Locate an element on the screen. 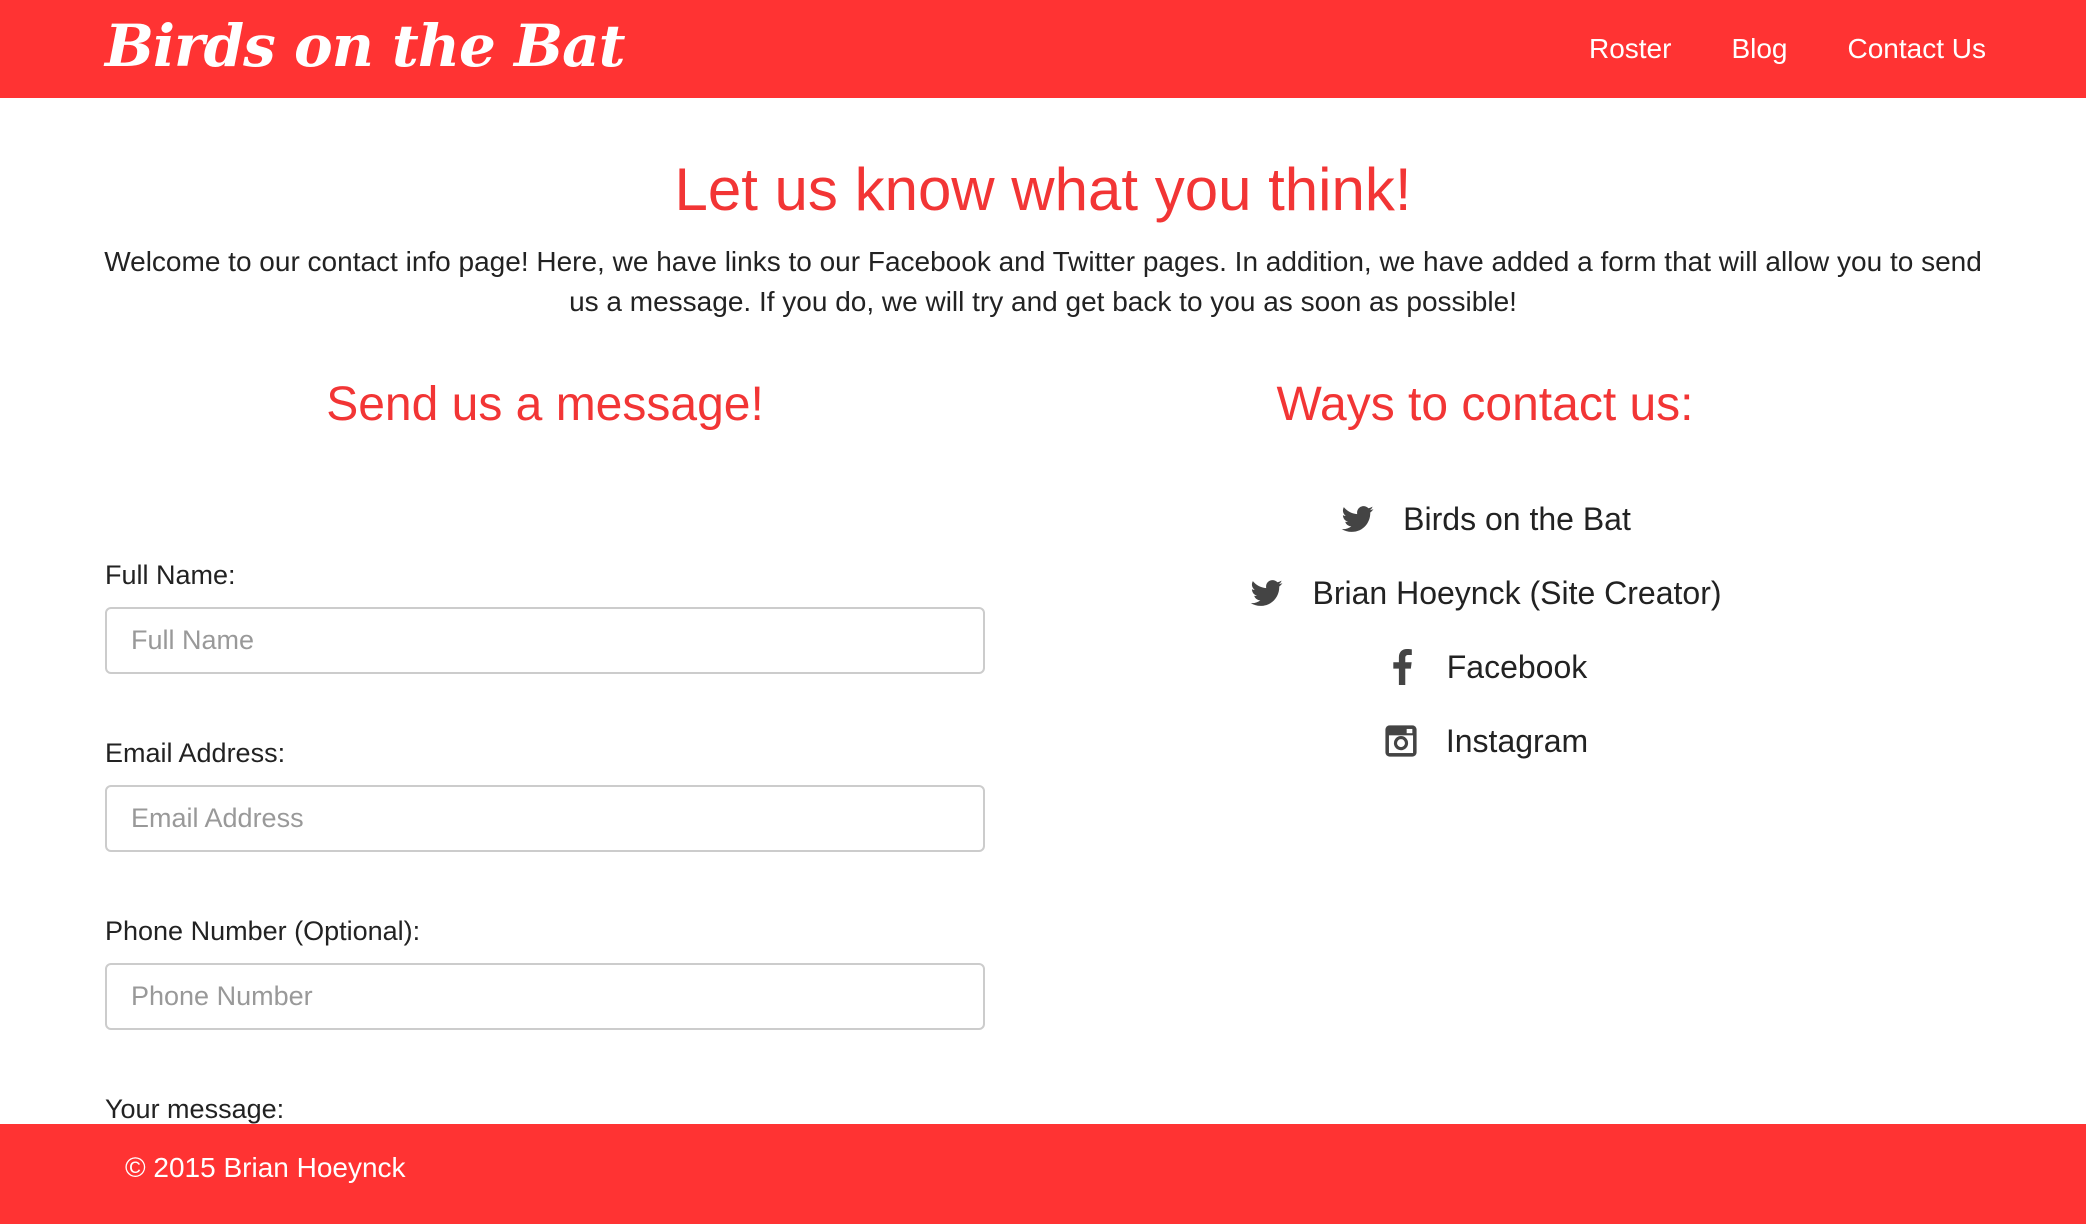  copyright-text: © 2015 Brian Hoeynck is located at coordinates (265, 1167).